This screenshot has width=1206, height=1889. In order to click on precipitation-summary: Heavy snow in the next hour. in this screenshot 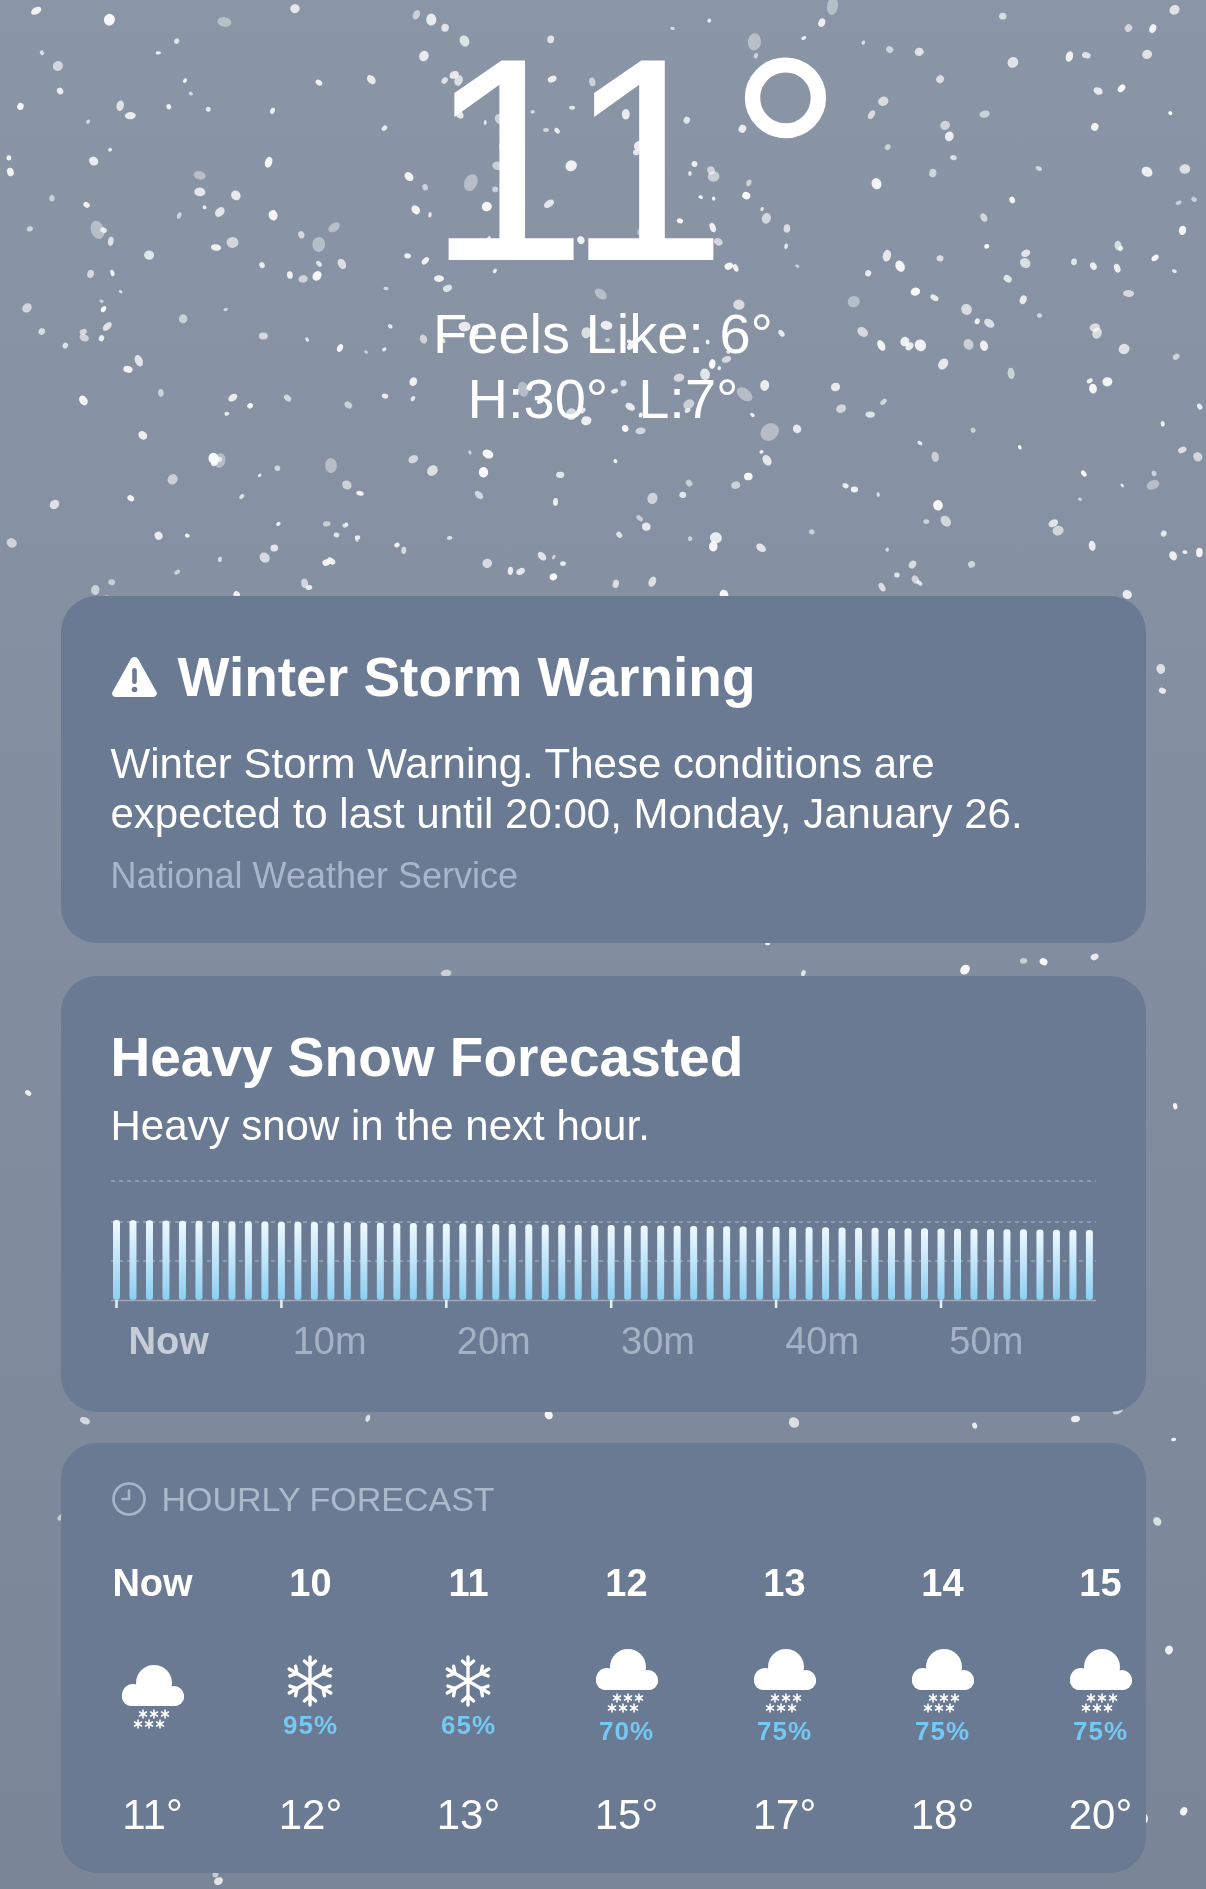, I will do `click(380, 1126)`.